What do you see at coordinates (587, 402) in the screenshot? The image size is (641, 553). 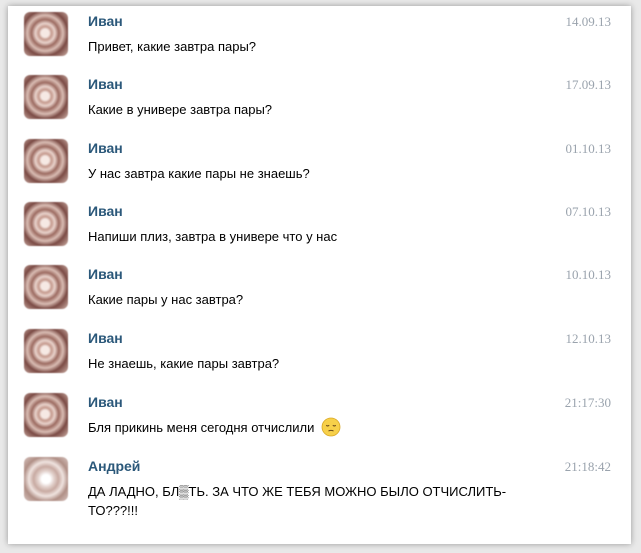 I see `message-time: 21:17:30` at bounding box center [587, 402].